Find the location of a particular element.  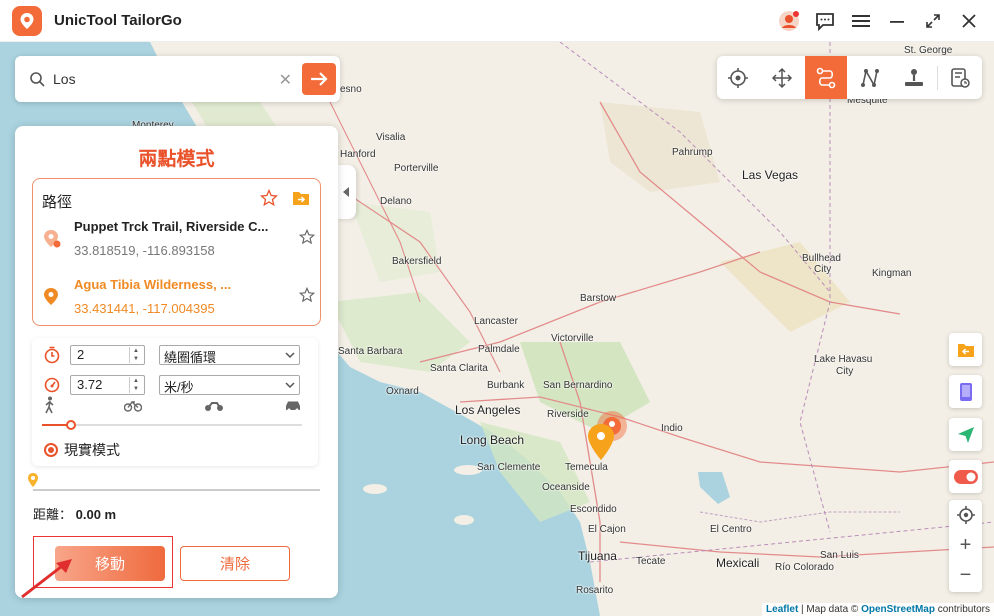

real-mode-label: 現實模式 is located at coordinates (92, 450).